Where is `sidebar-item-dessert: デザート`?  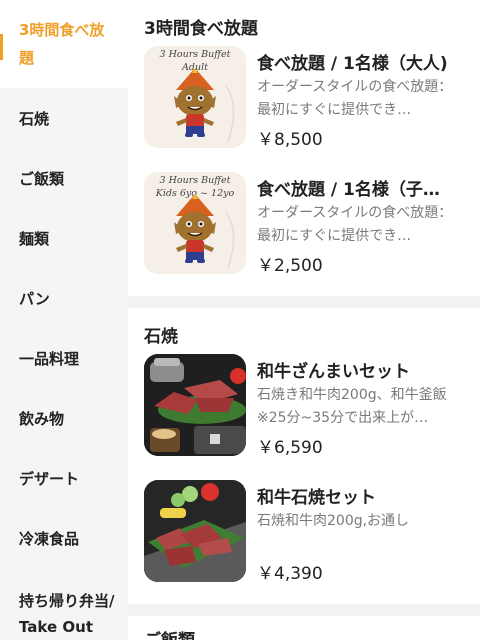 sidebar-item-dessert: デザート is located at coordinates (64, 479).